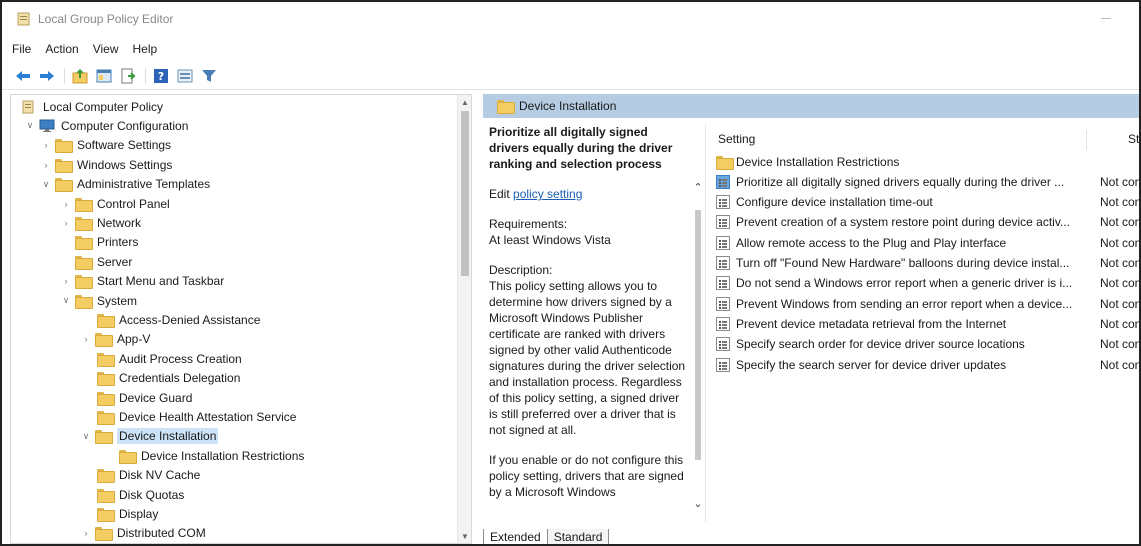 The height and width of the screenshot is (546, 1141). What do you see at coordinates (141, 475) in the screenshot?
I see `tree-item: Disk NV Cache` at bounding box center [141, 475].